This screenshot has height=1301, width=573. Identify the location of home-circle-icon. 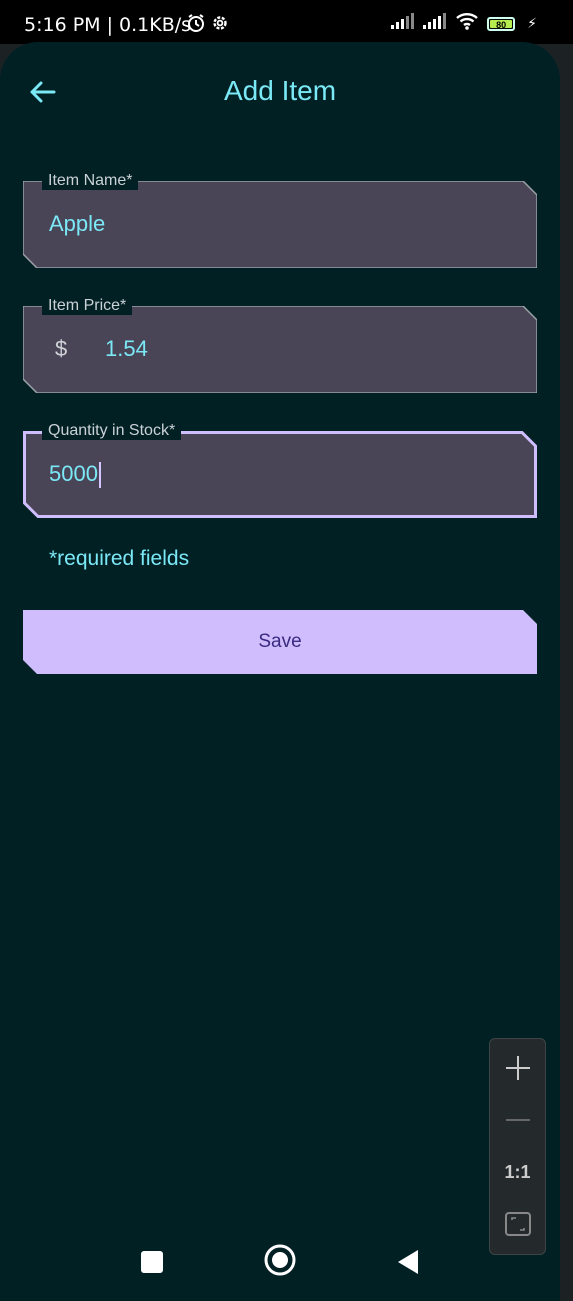
(280, 1260).